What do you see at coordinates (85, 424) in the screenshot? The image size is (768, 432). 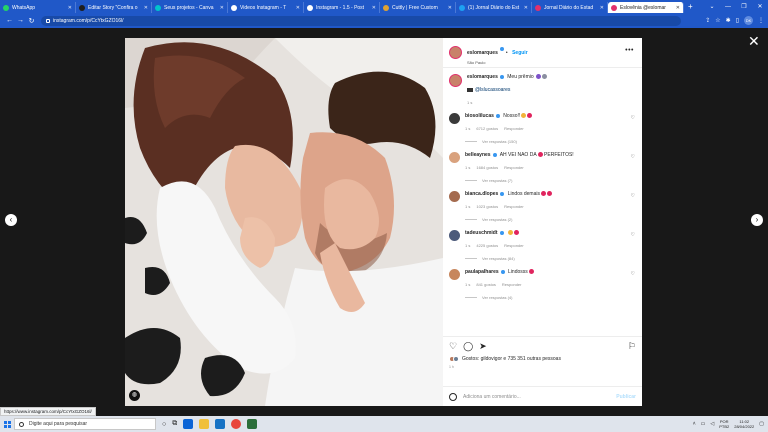 I see `taskbar-search: Digite aqui para pesquisar` at bounding box center [85, 424].